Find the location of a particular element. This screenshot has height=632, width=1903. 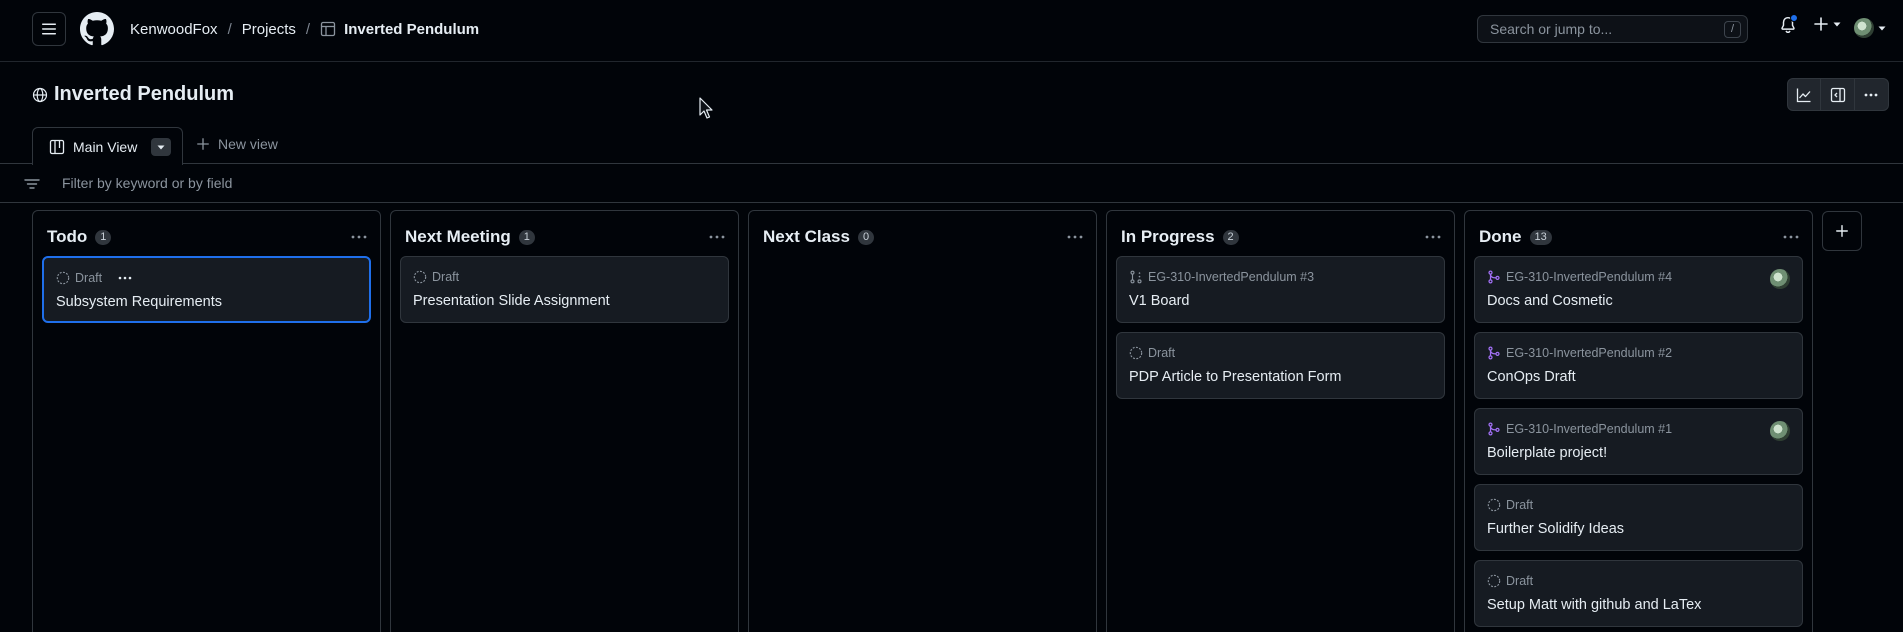

notification-indicator is located at coordinates (1794, 18).